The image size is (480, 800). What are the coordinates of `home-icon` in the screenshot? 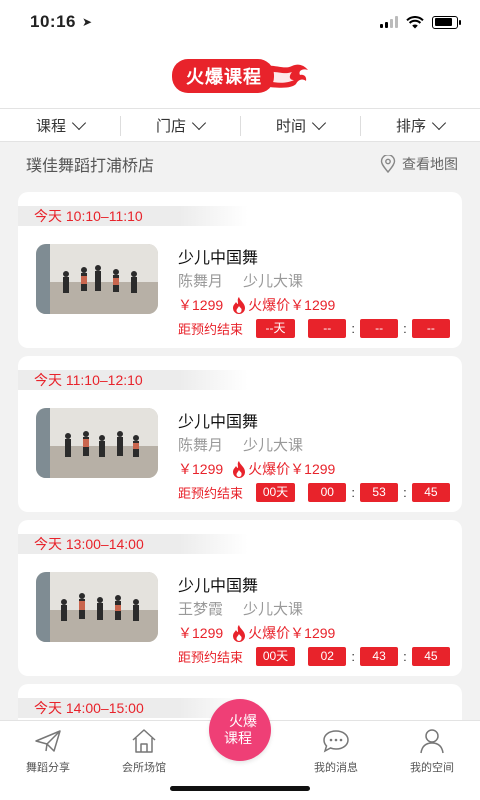 It's located at (144, 741).